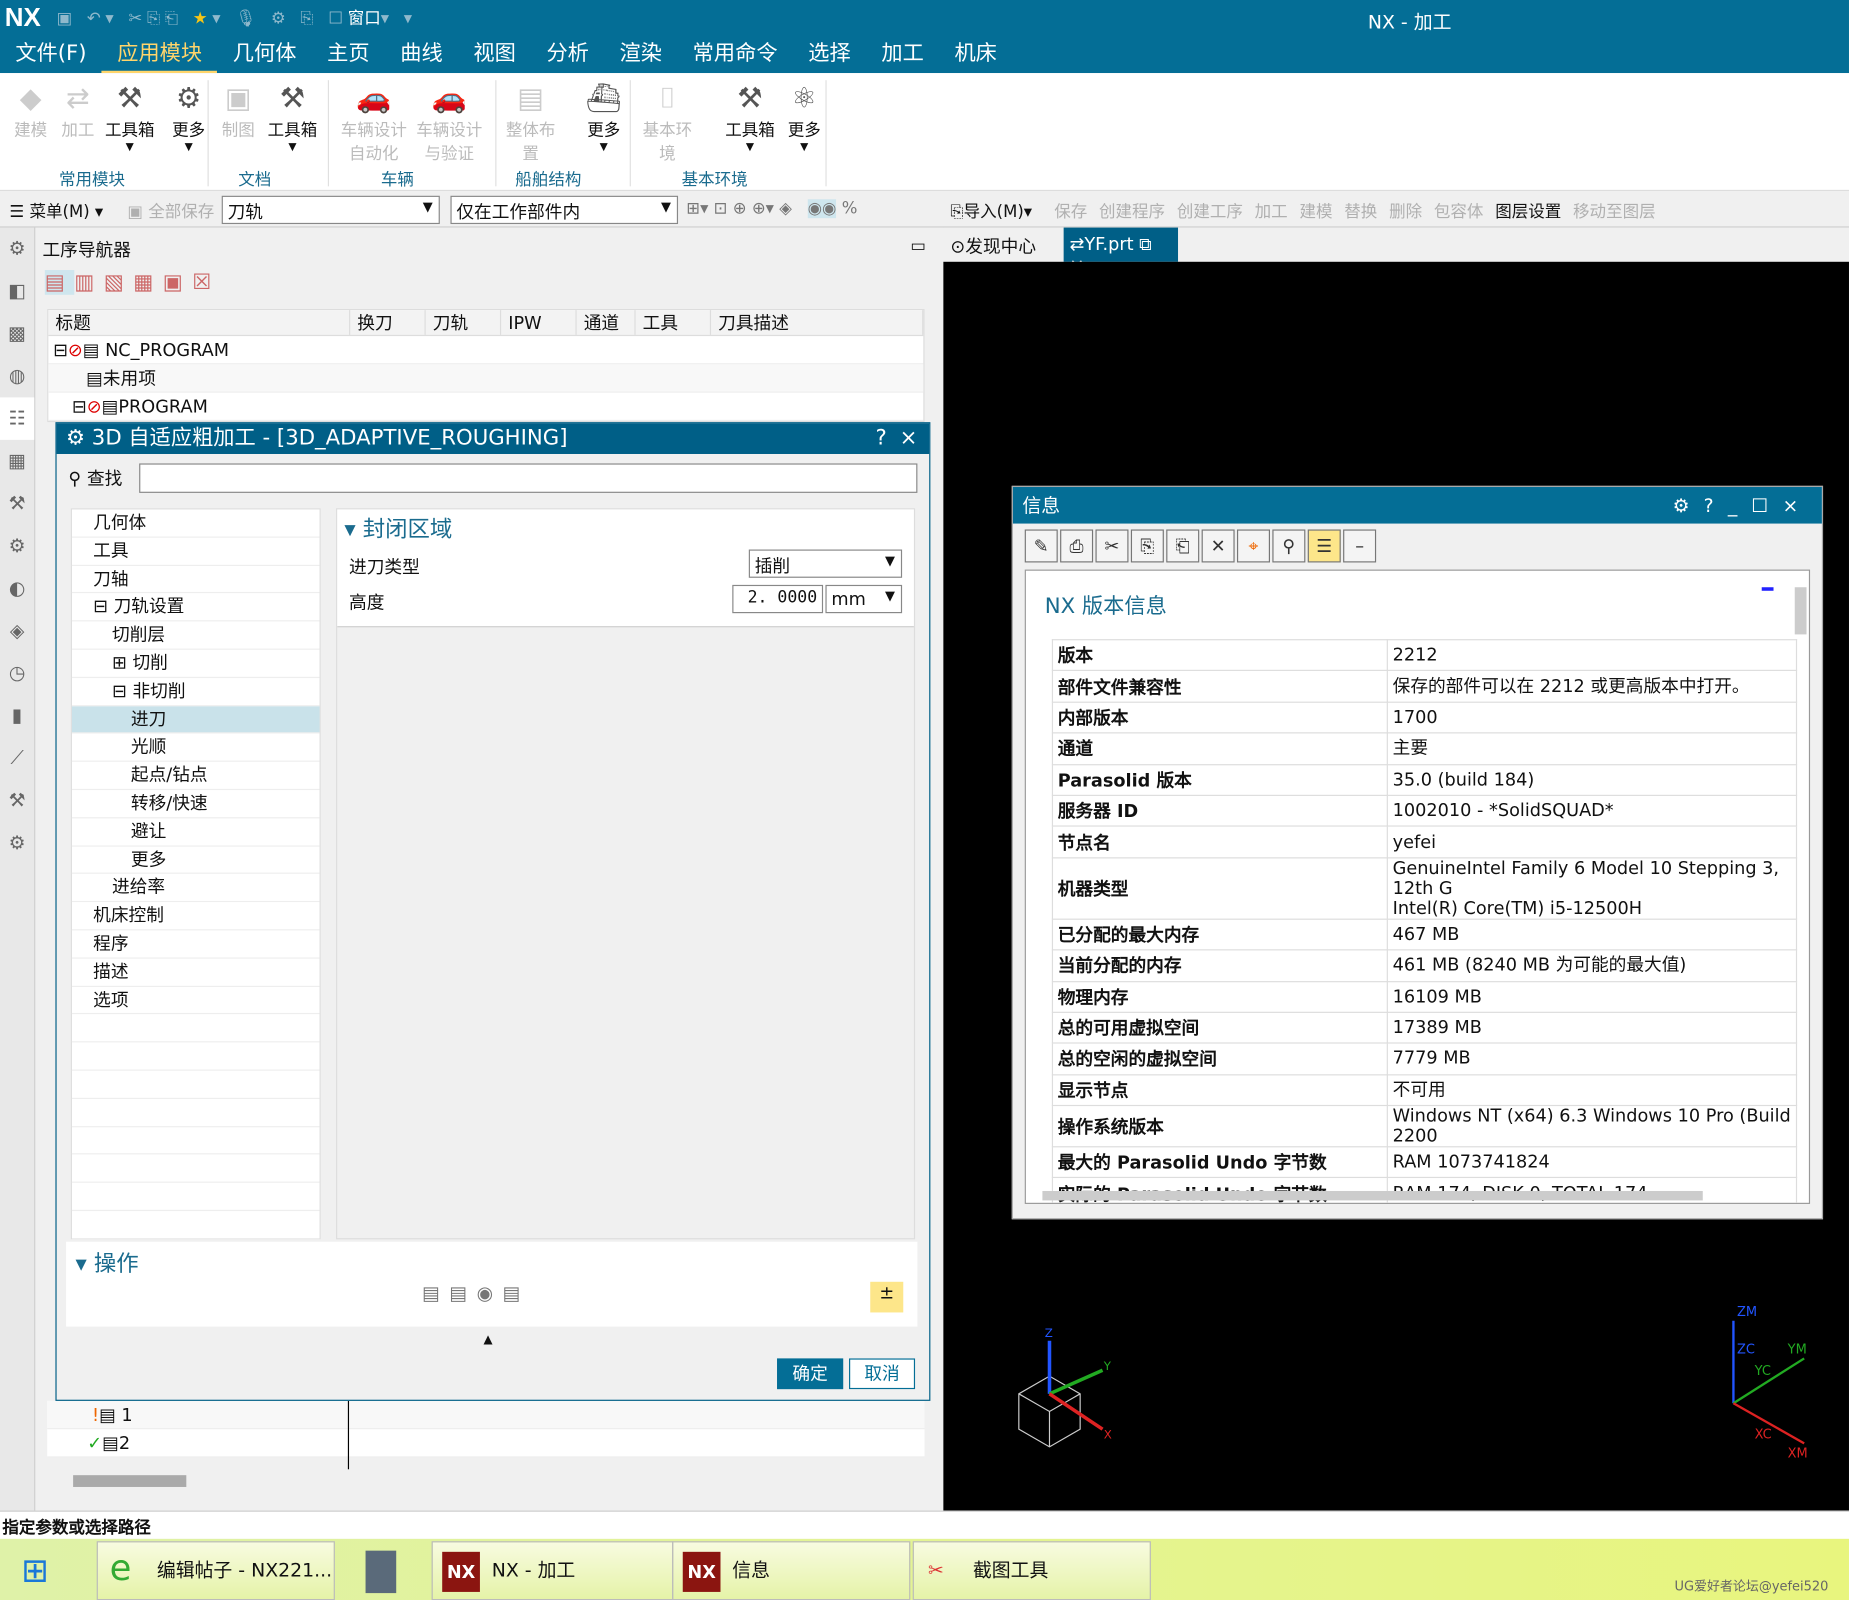 The height and width of the screenshot is (1600, 1849). Describe the element at coordinates (887, 1297) in the screenshot. I see `regen-icon: ±` at that location.